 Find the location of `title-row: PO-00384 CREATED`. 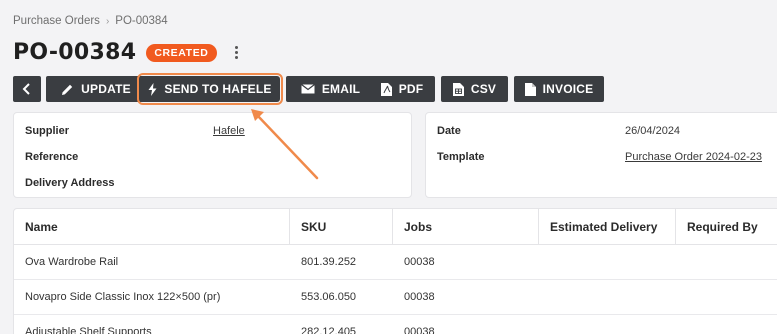

title-row: PO-00384 CREATED is located at coordinates (125, 52).